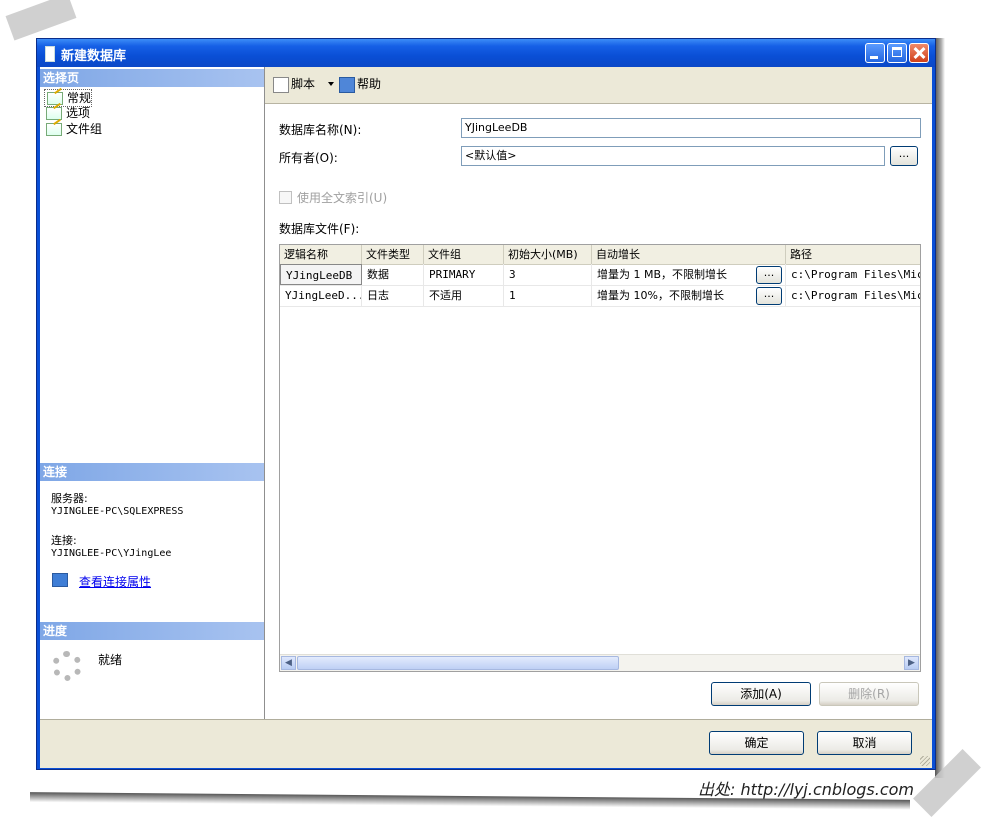 The width and height of the screenshot is (988, 831). Describe the element at coordinates (288, 663) in the screenshot. I see `scroll-left-icon: ◀` at that location.